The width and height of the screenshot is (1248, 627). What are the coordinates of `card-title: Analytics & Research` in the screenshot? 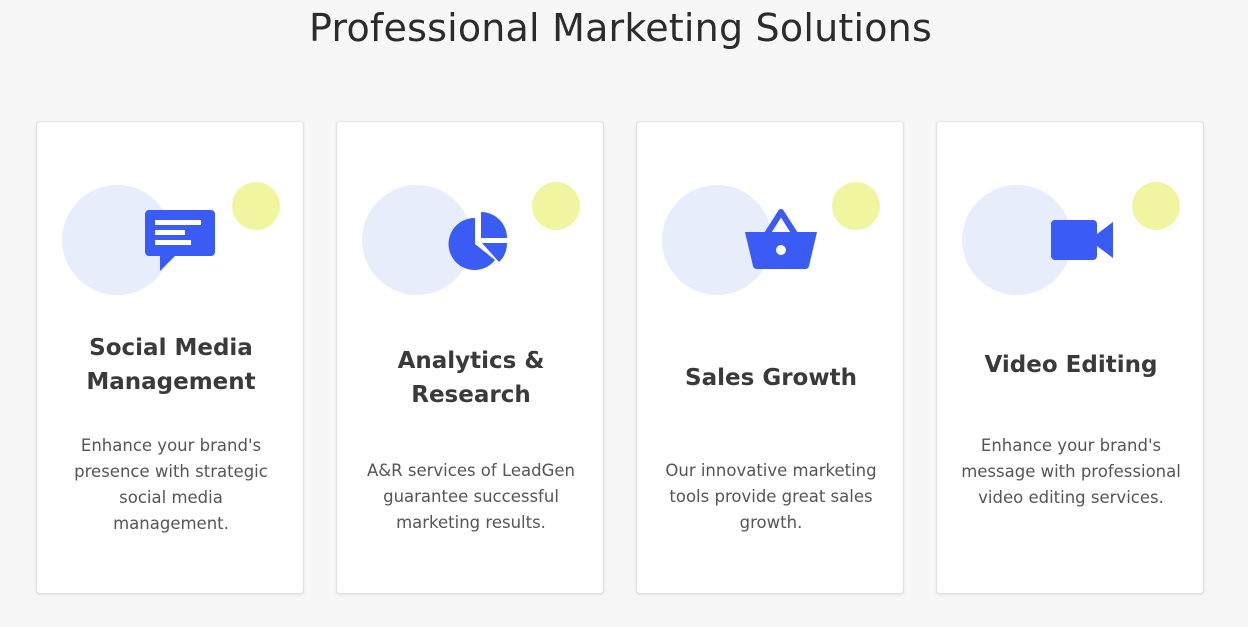 It's located at (471, 378).